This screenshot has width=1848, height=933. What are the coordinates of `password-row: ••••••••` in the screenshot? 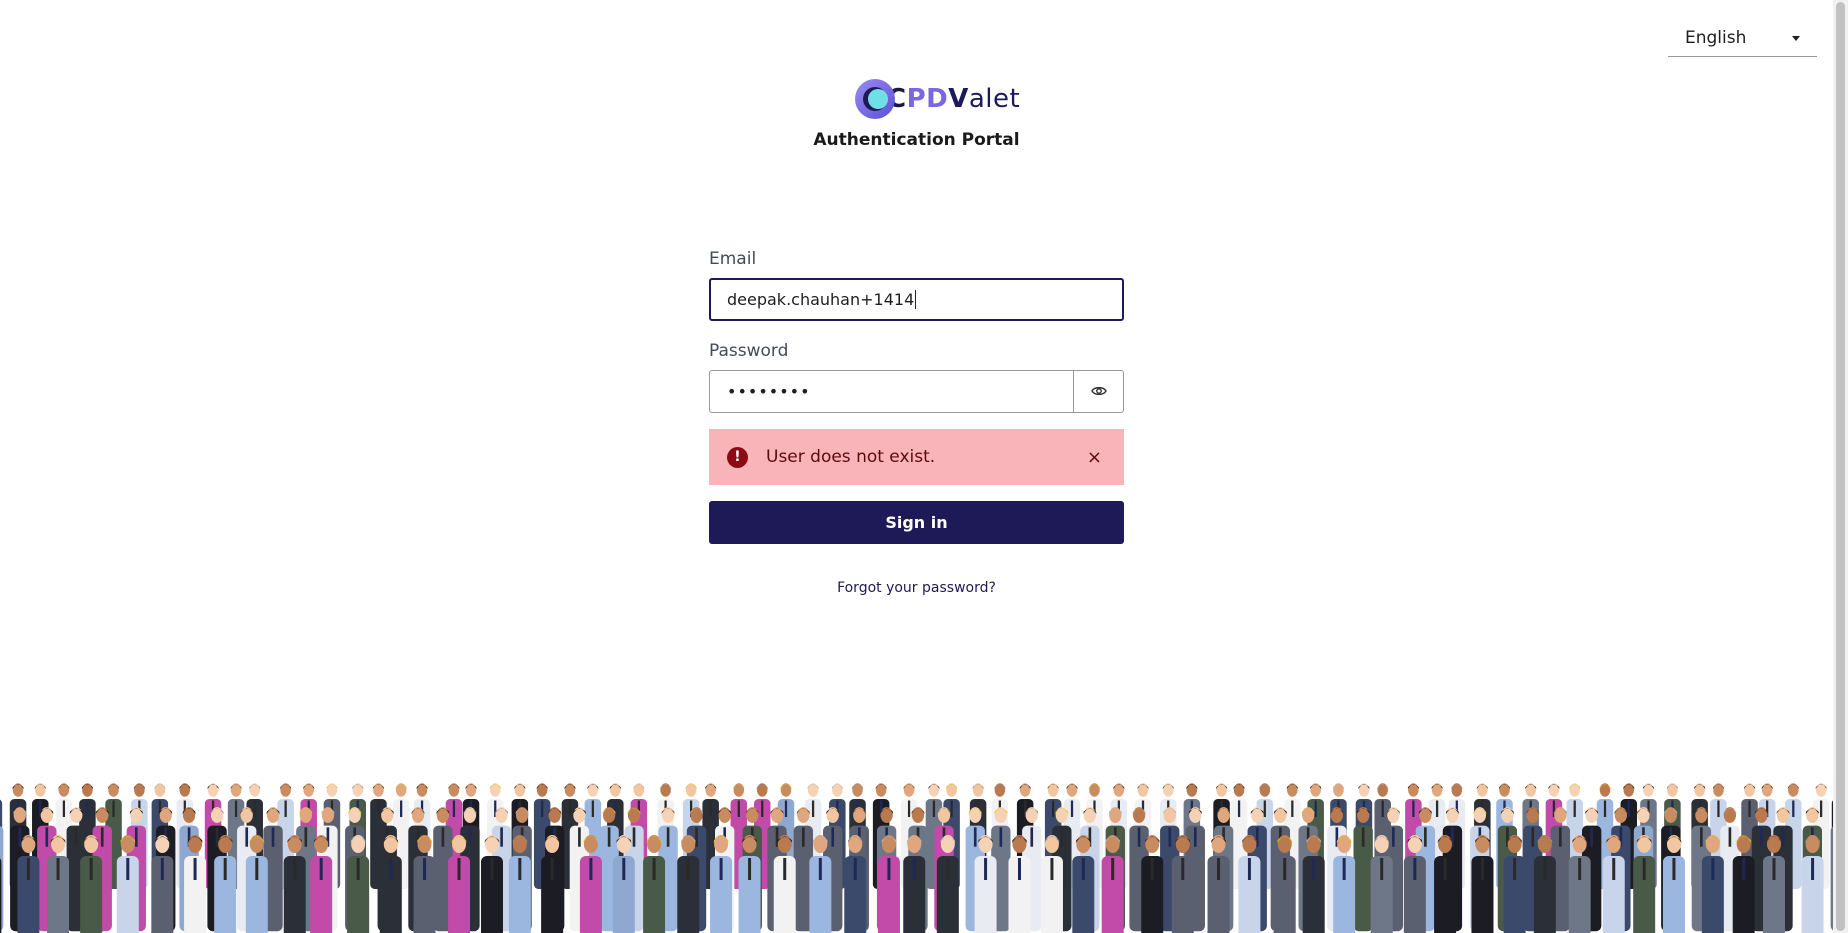 It's located at (916, 391).